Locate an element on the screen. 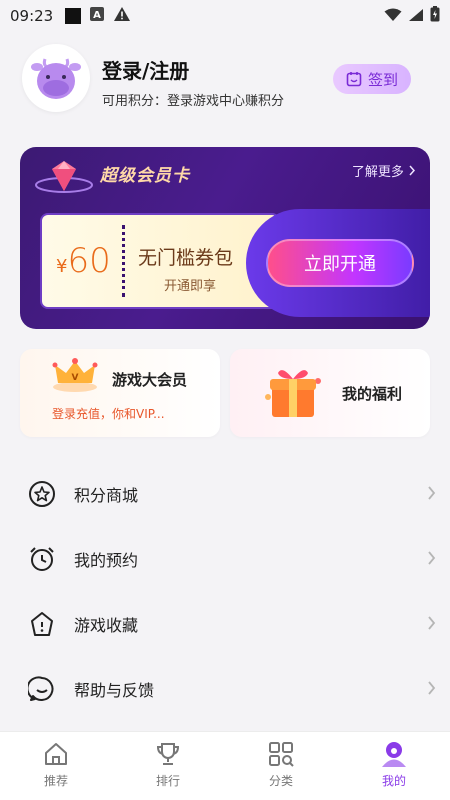  battery-icon is located at coordinates (435, 16).